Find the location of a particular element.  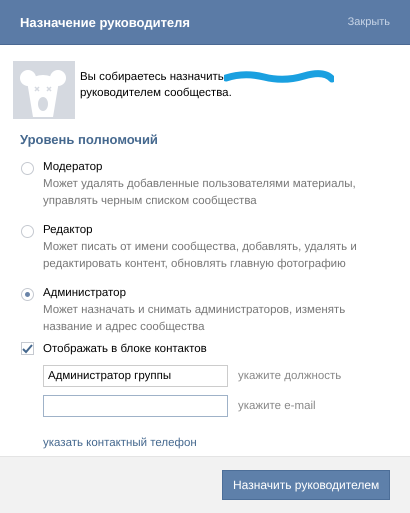

submit-button: Назначить руководителем is located at coordinates (306, 485).